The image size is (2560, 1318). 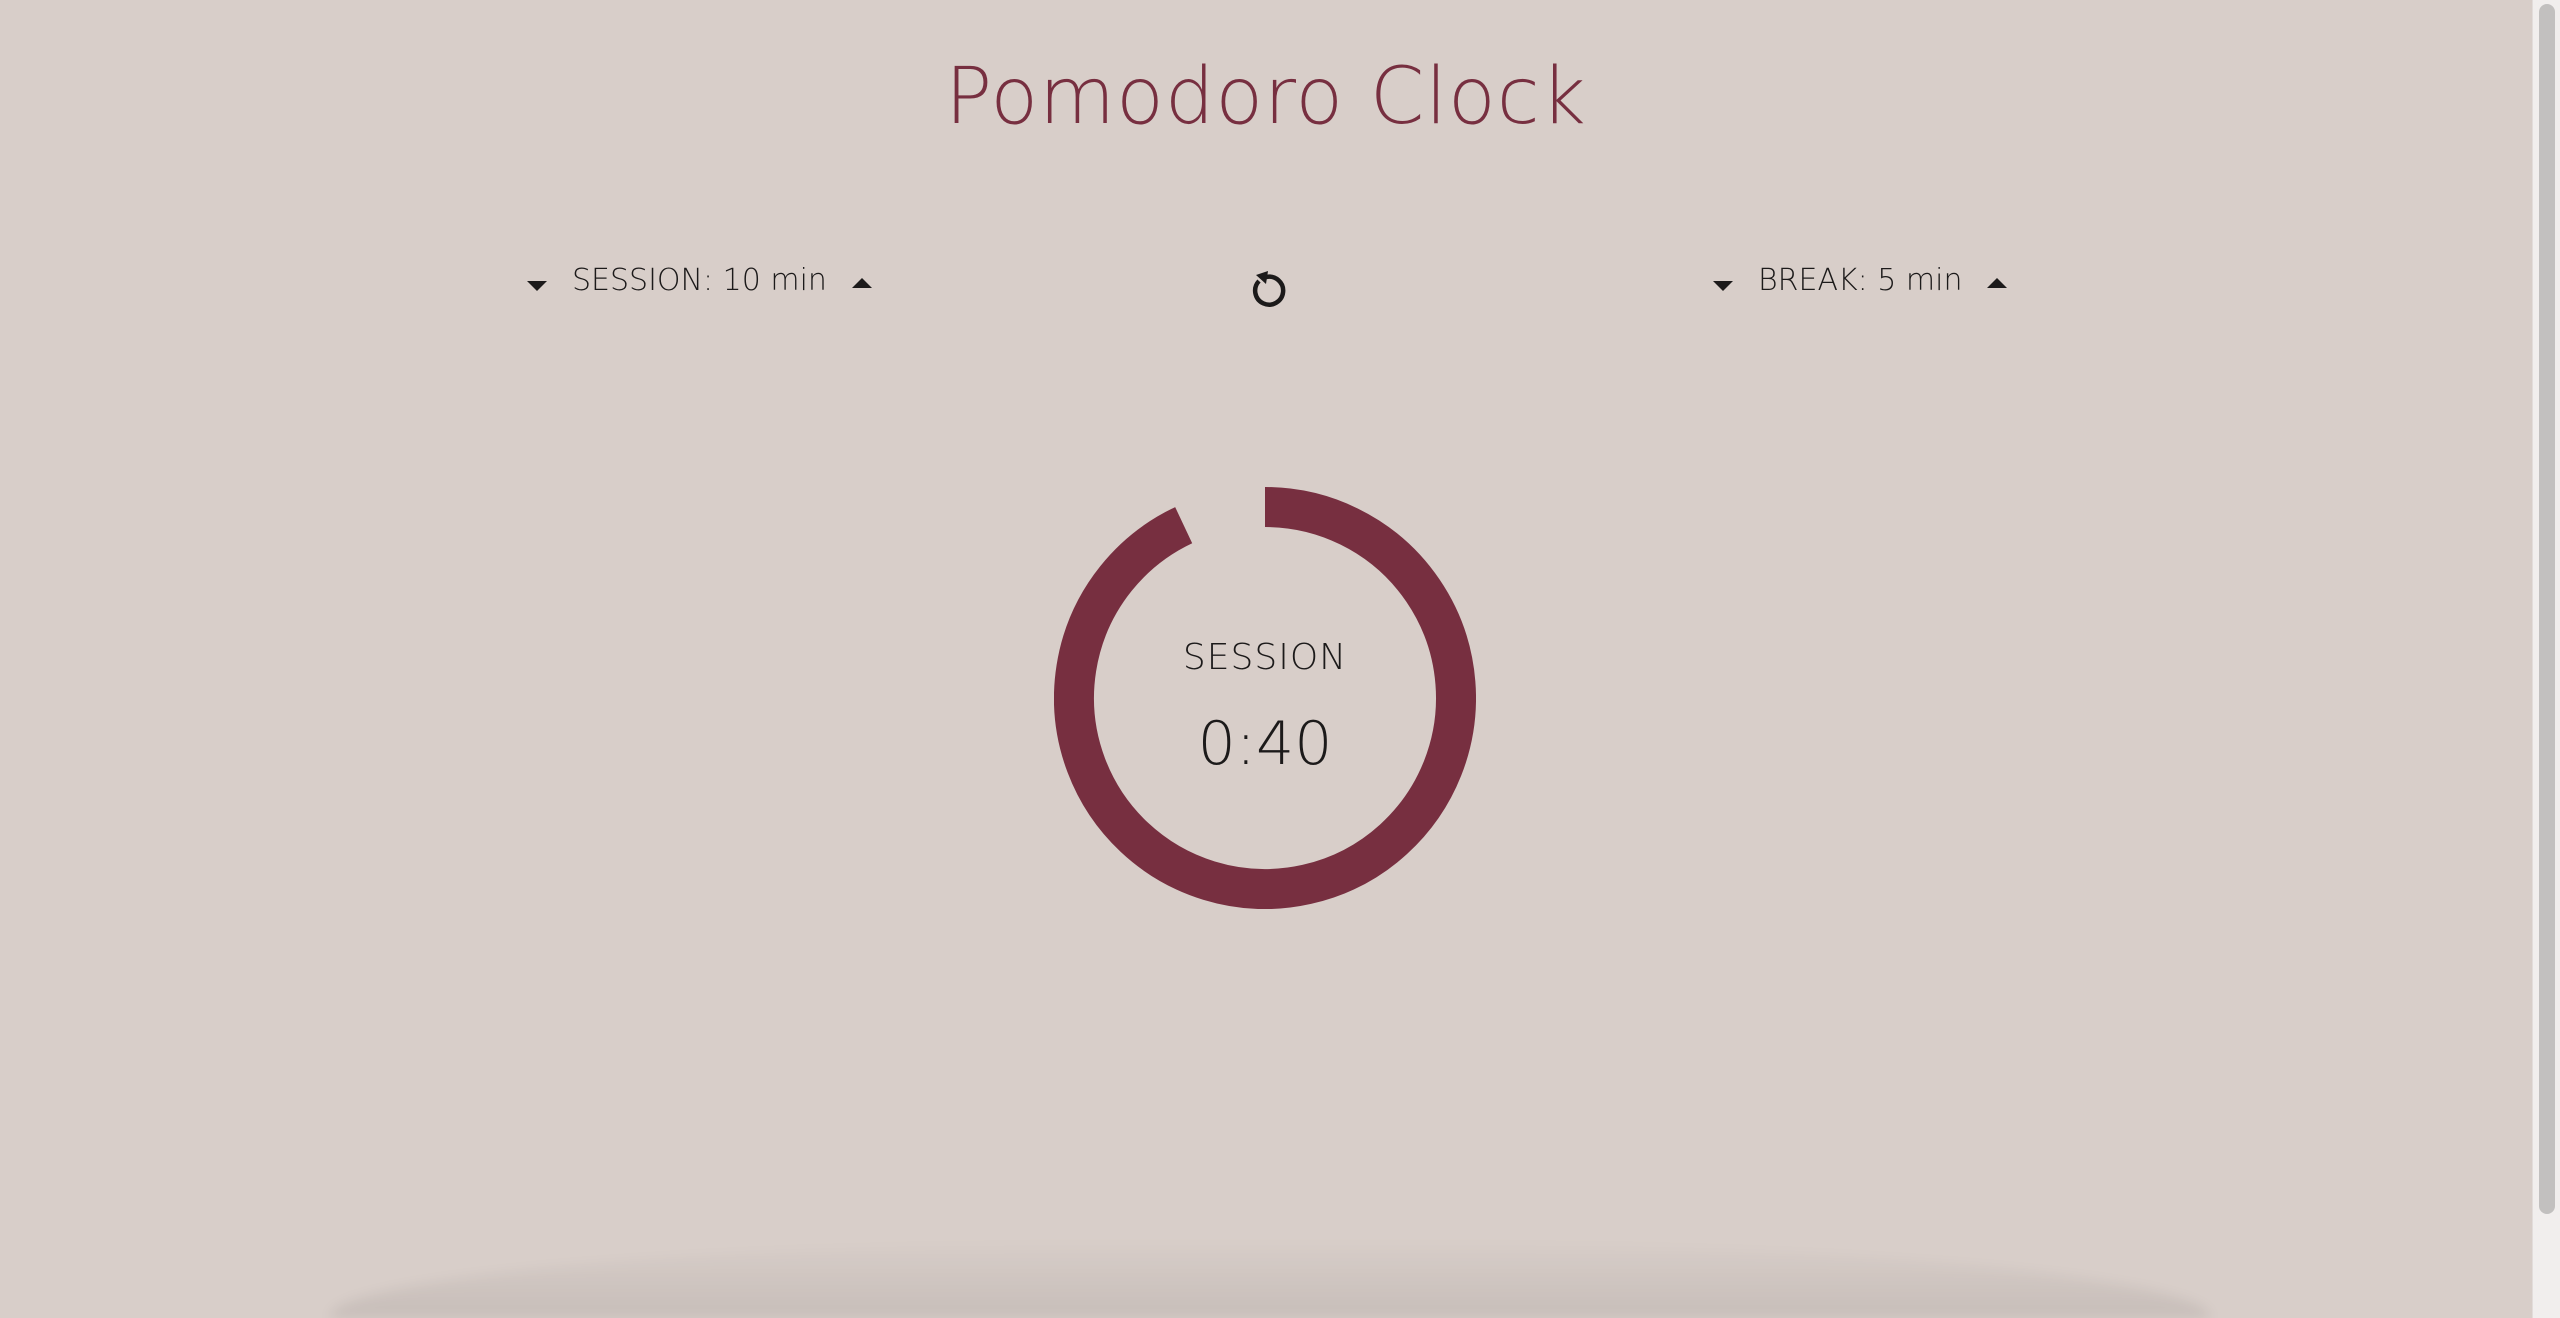 I want to click on reset-button, so click(x=1266, y=289).